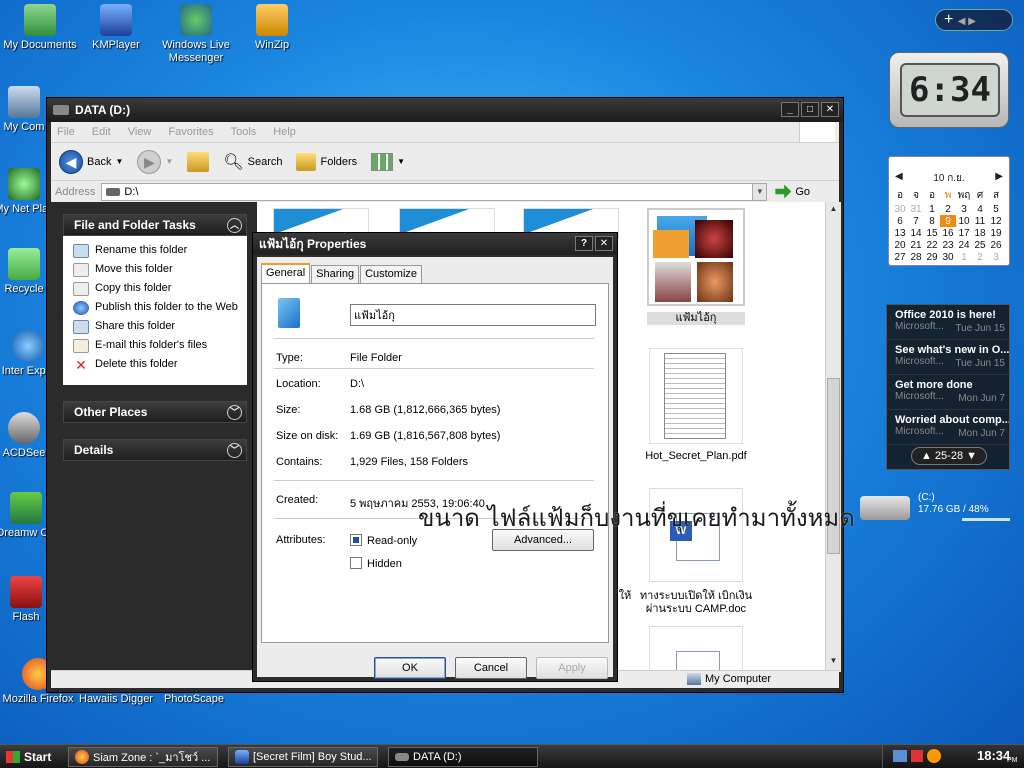 The image size is (1024, 768). I want to click on chevron-down-icon: ▼, so click(759, 191).